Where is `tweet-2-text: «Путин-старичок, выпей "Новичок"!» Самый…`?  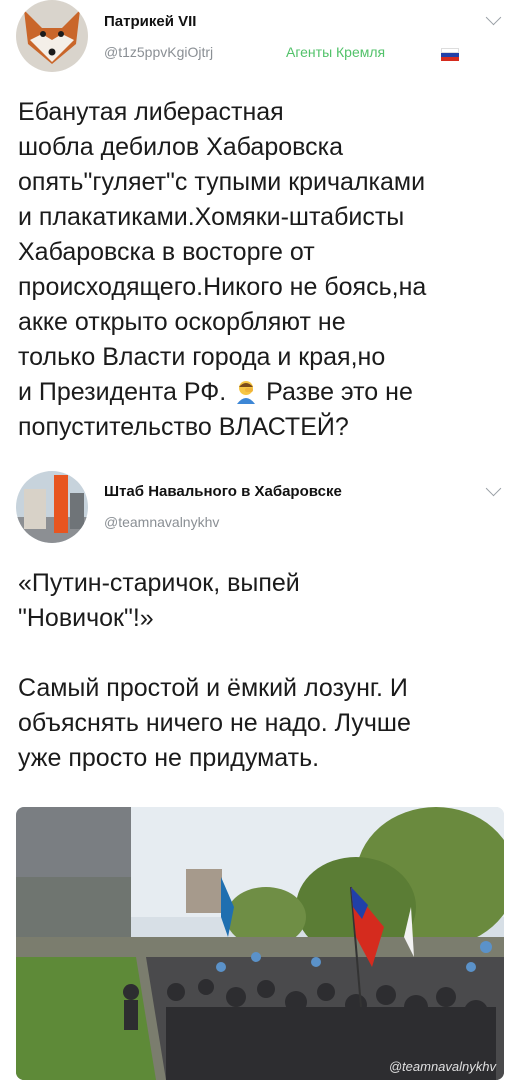
tweet-2-text: «Путин-старичок, выпей "Новичок"!» Самый… is located at coordinates (214, 670).